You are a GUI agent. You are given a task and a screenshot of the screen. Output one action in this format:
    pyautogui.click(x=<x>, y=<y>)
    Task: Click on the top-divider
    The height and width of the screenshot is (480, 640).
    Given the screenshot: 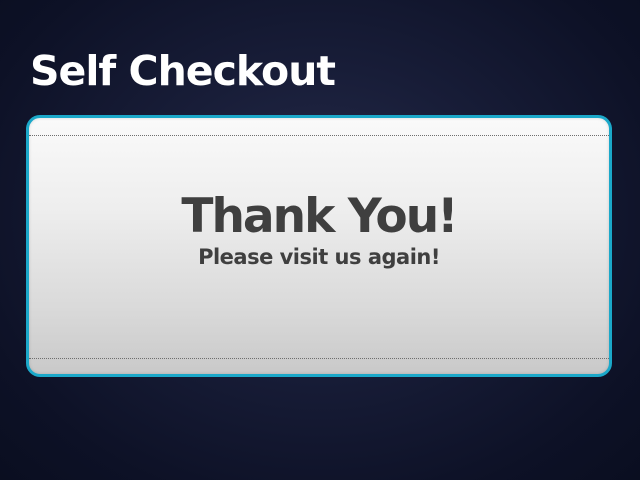 What is the action you would take?
    pyautogui.click(x=319, y=135)
    